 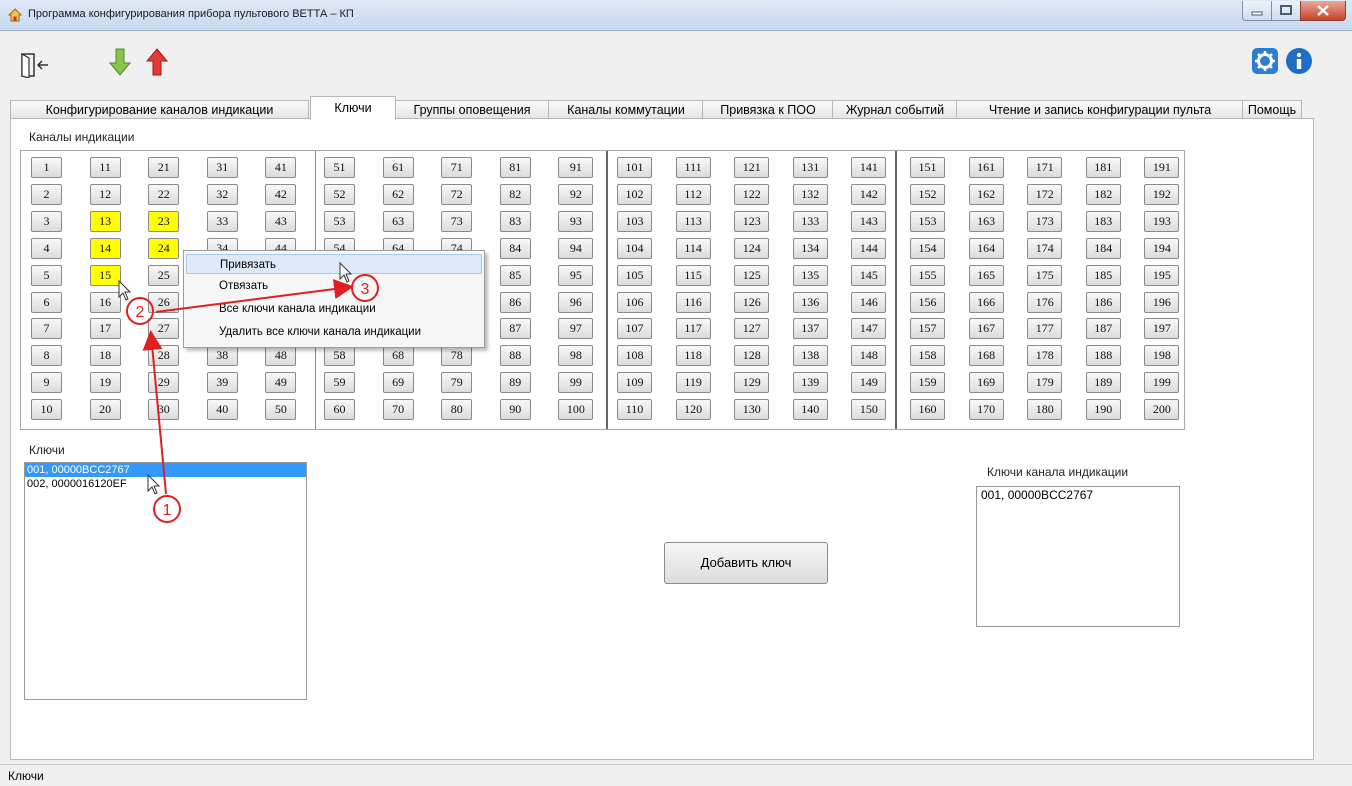 What do you see at coordinates (693, 329) in the screenshot?
I see `channel-button-117: 117` at bounding box center [693, 329].